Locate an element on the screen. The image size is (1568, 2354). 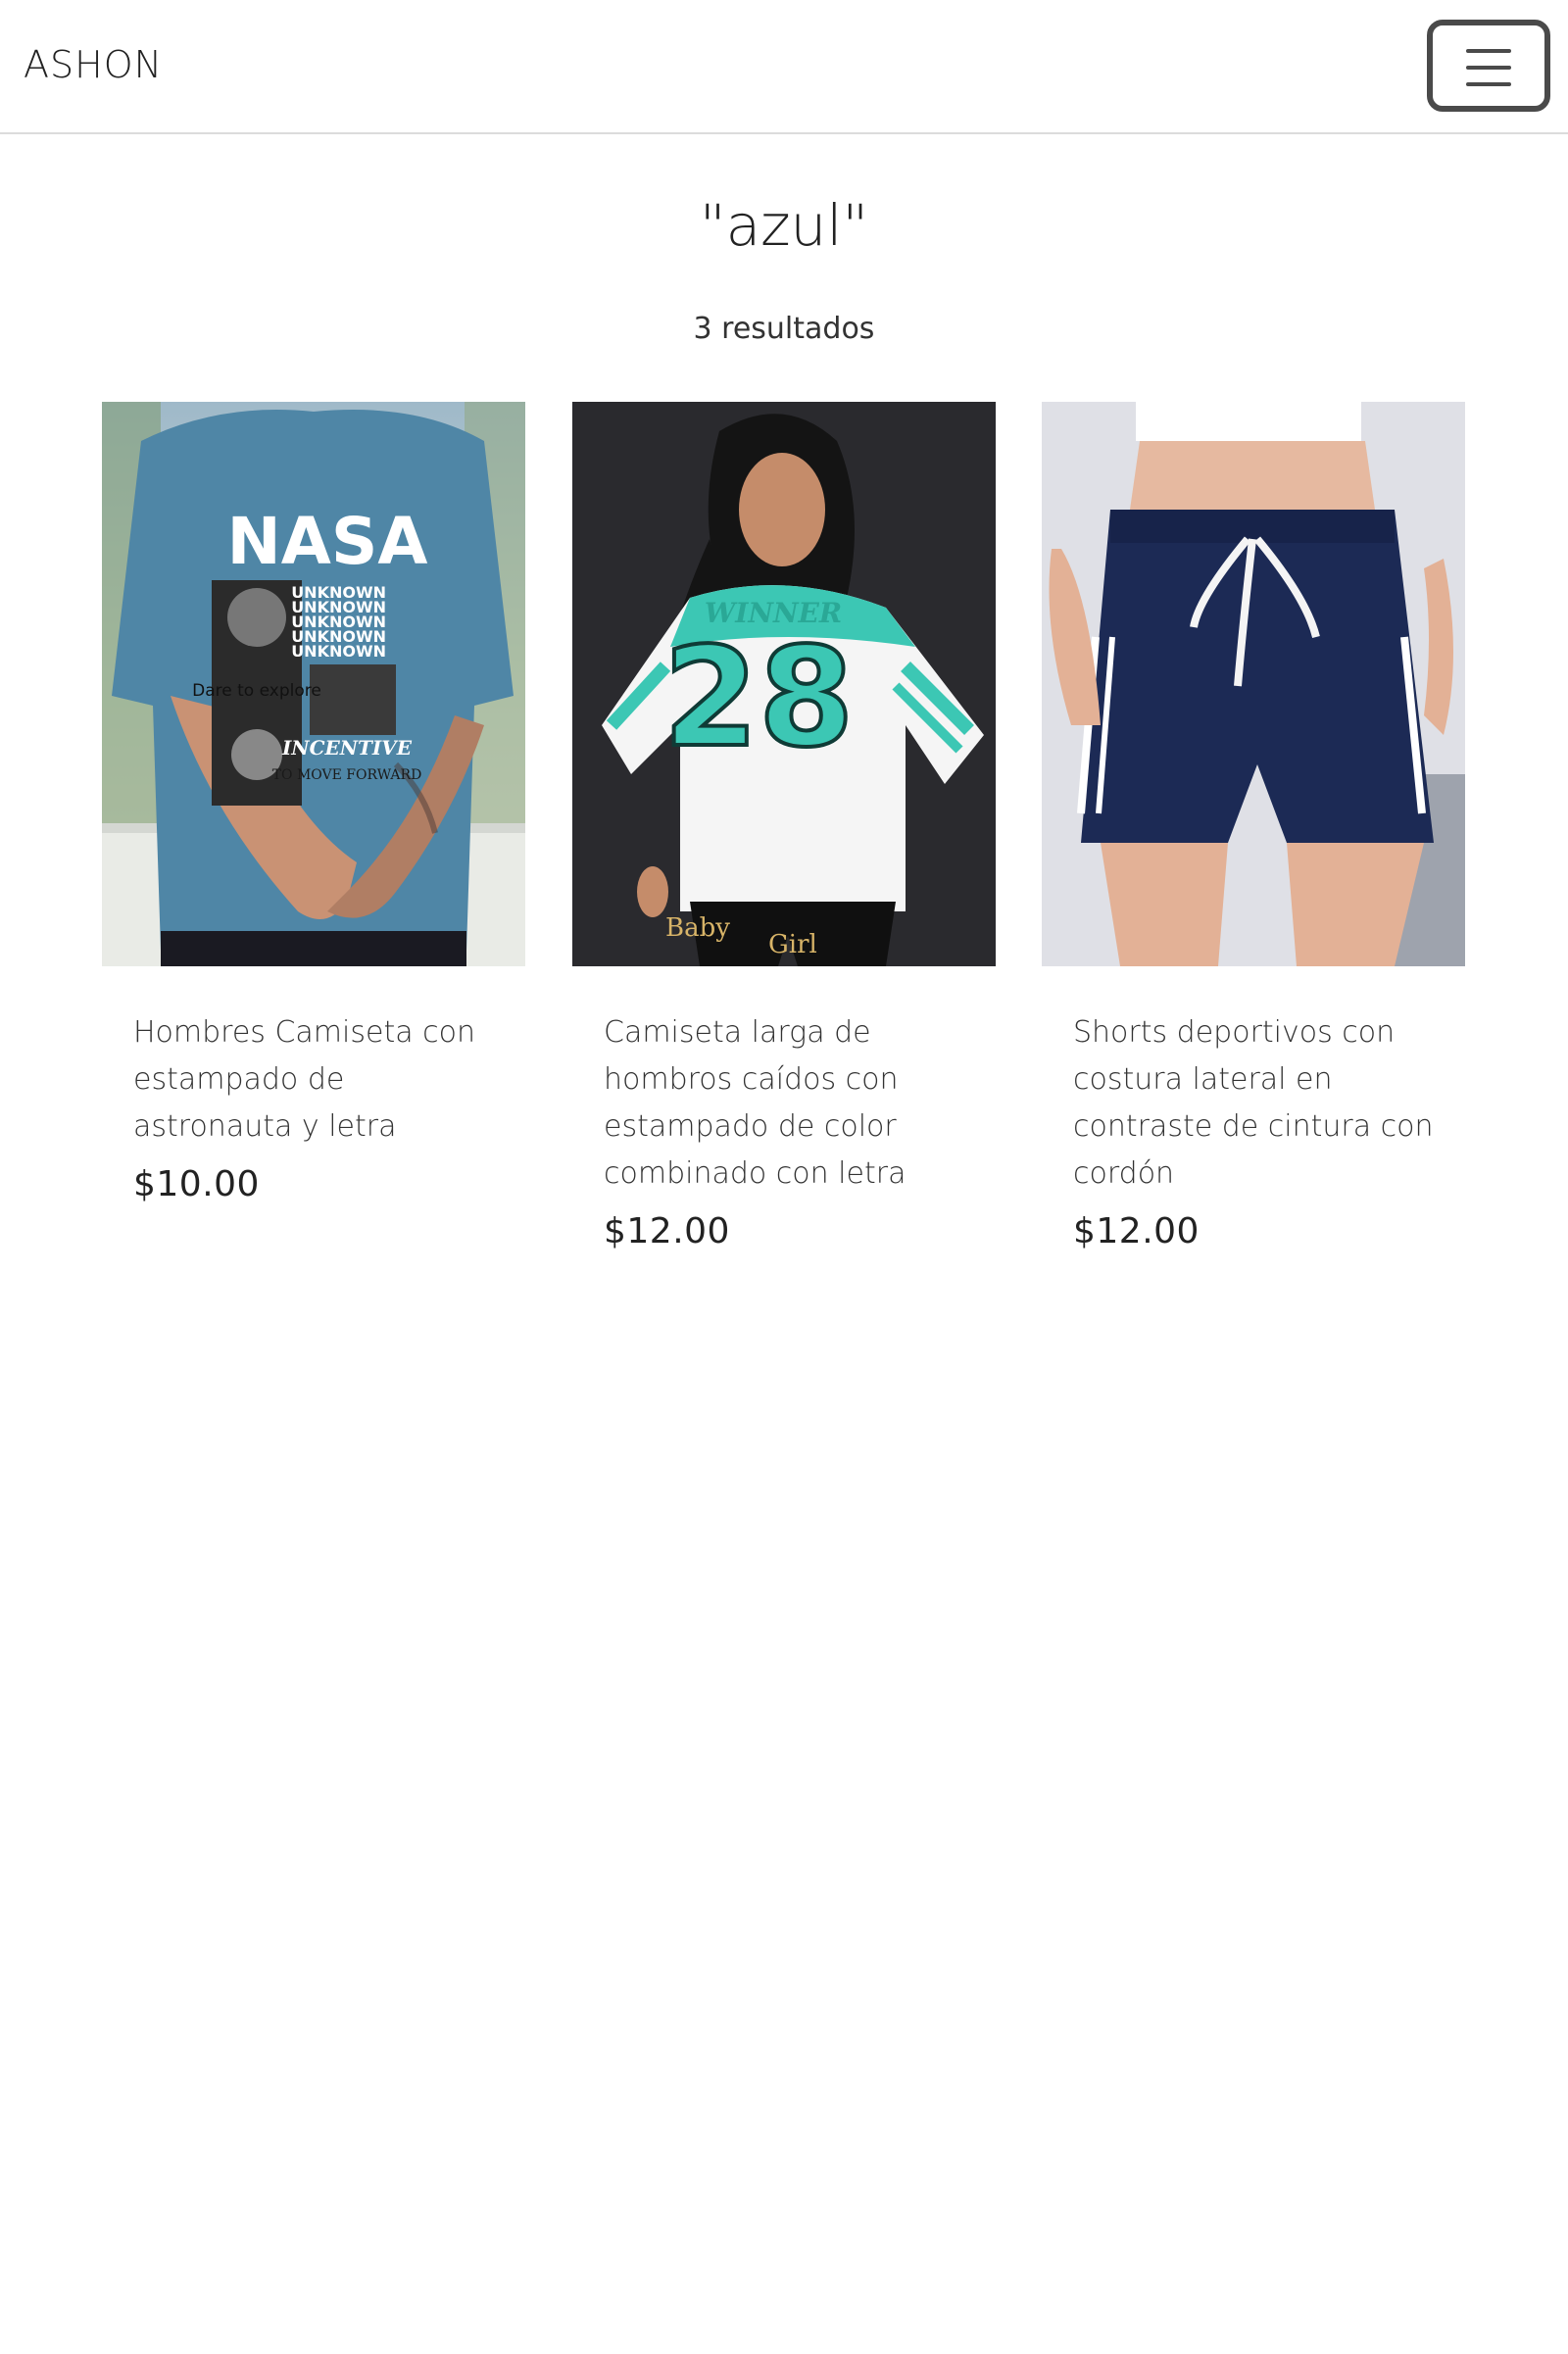
svg-text: Dare to explore is located at coordinates (256, 691).